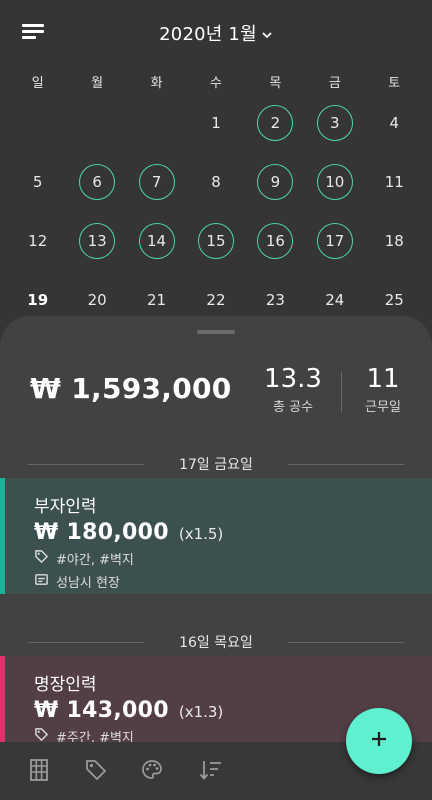 This screenshot has width=432, height=800. I want to click on entry-multiplier: (x1.3), so click(201, 712).